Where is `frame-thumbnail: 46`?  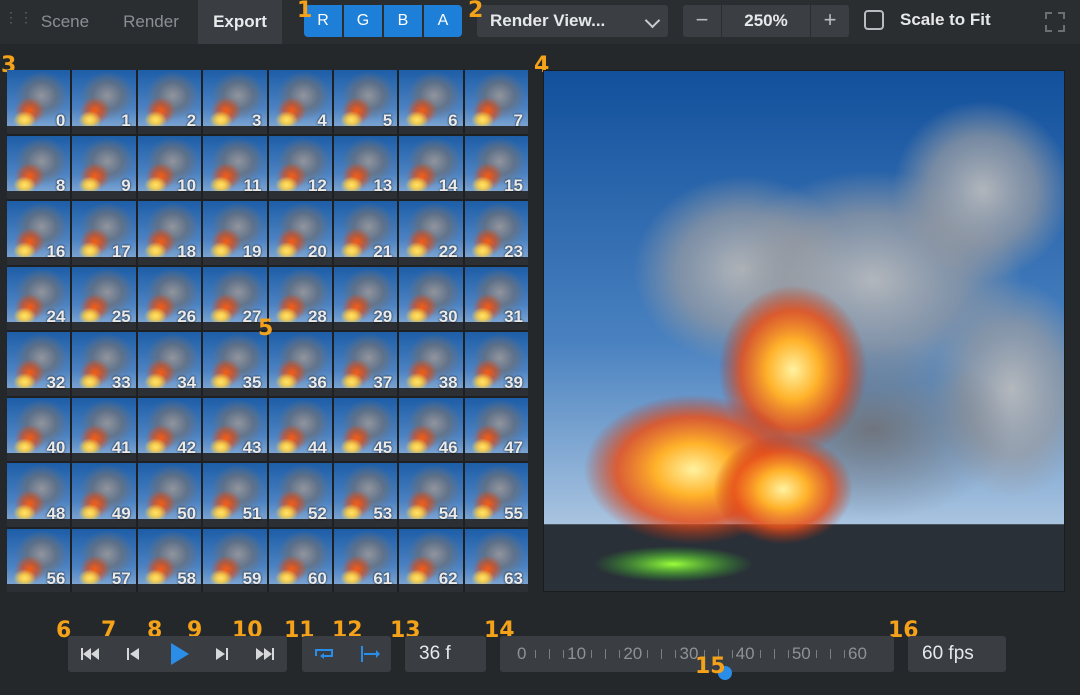 frame-thumbnail: 46 is located at coordinates (431, 429).